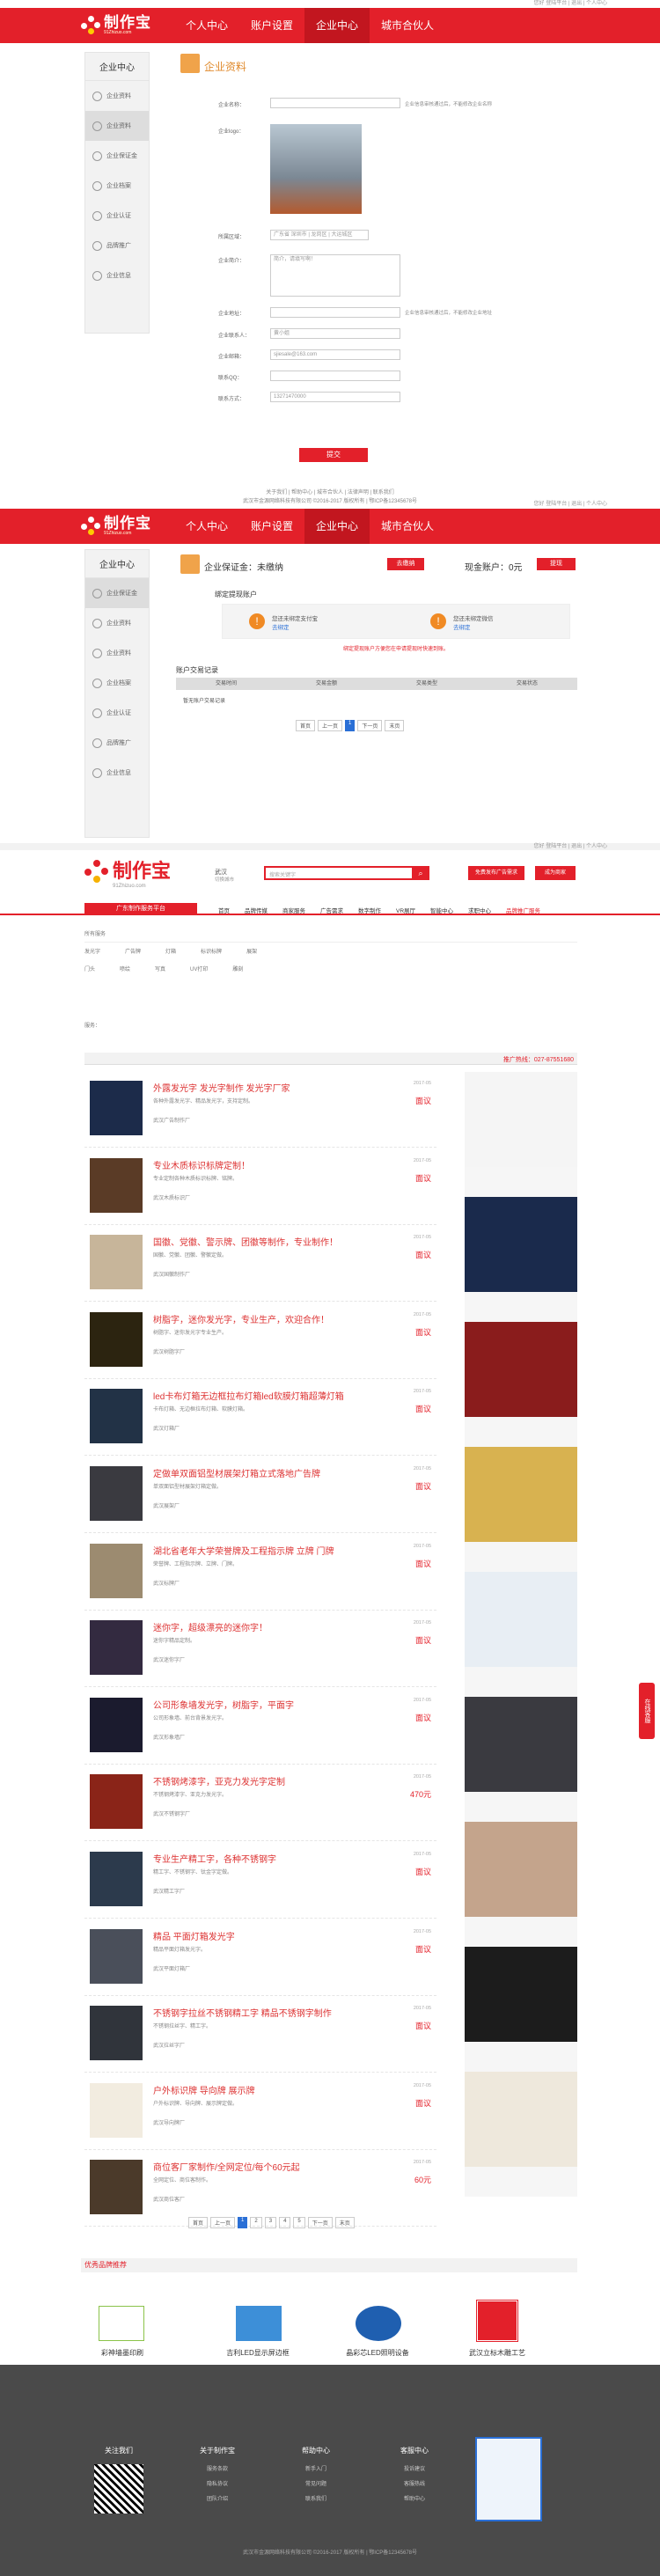 This screenshot has width=660, height=2576. What do you see at coordinates (498, 2353) in the screenshot?
I see `brand-name: 武汉立标木雕工艺` at bounding box center [498, 2353].